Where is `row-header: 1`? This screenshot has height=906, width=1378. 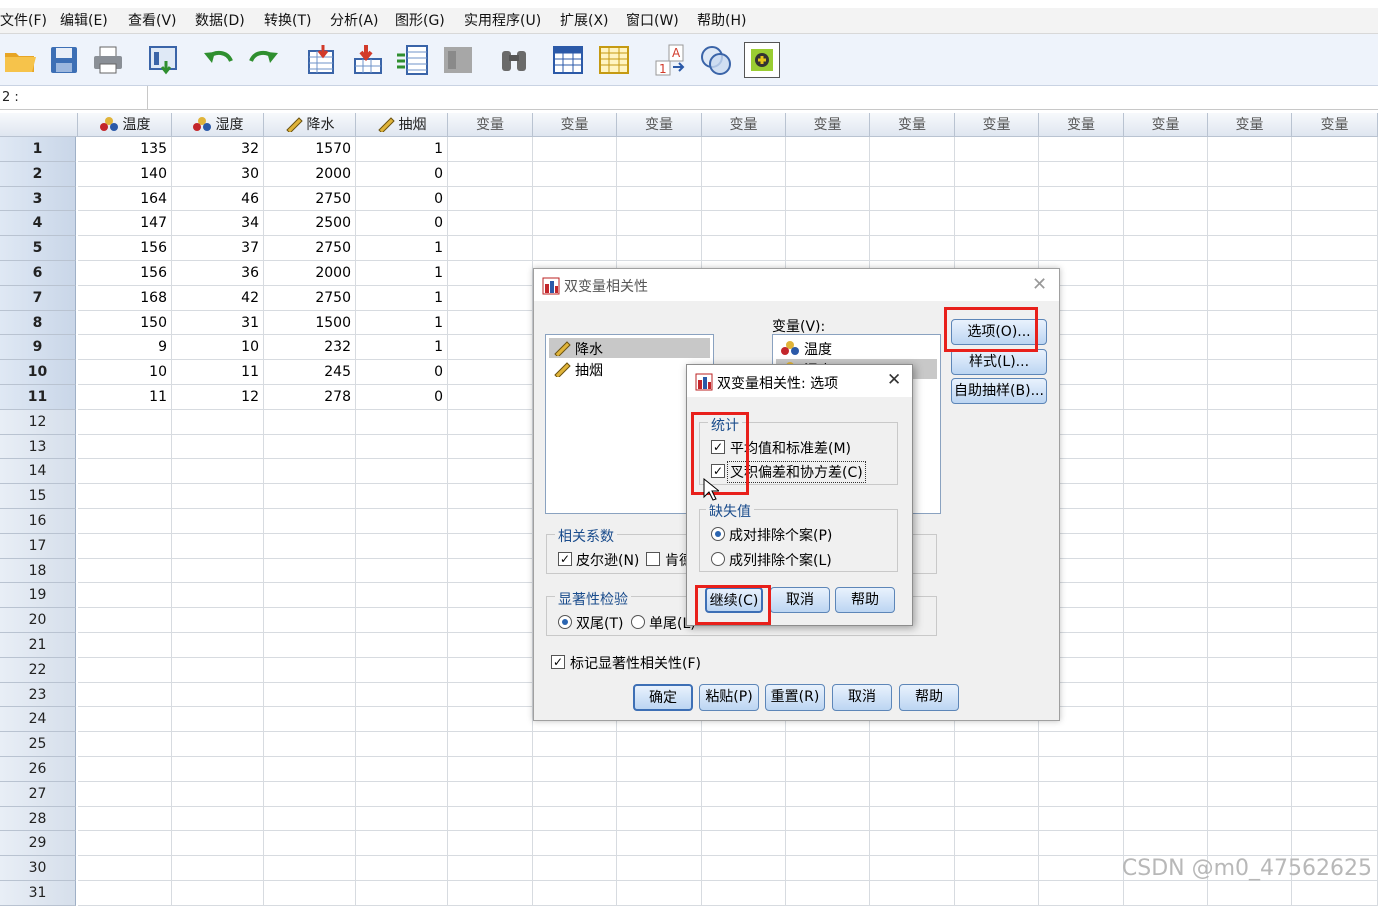
row-header: 1 is located at coordinates (38, 149).